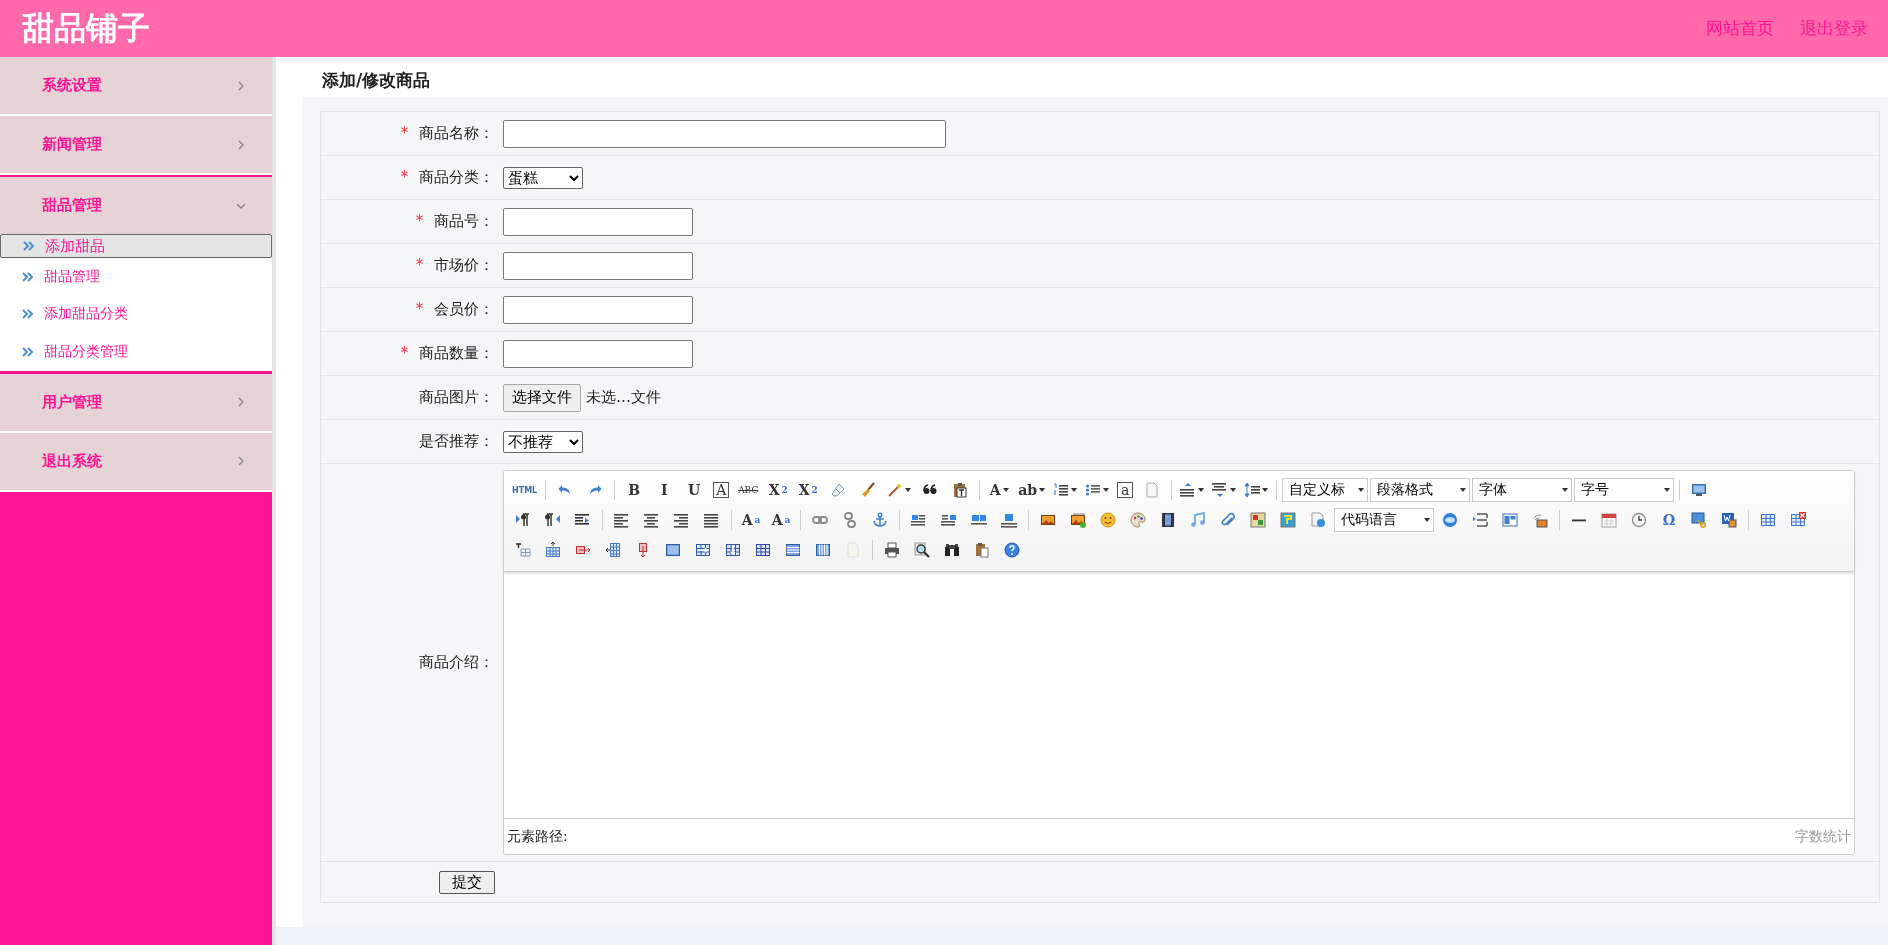 The width and height of the screenshot is (1888, 945). What do you see at coordinates (1609, 520) in the screenshot?
I see `calendar-icon` at bounding box center [1609, 520].